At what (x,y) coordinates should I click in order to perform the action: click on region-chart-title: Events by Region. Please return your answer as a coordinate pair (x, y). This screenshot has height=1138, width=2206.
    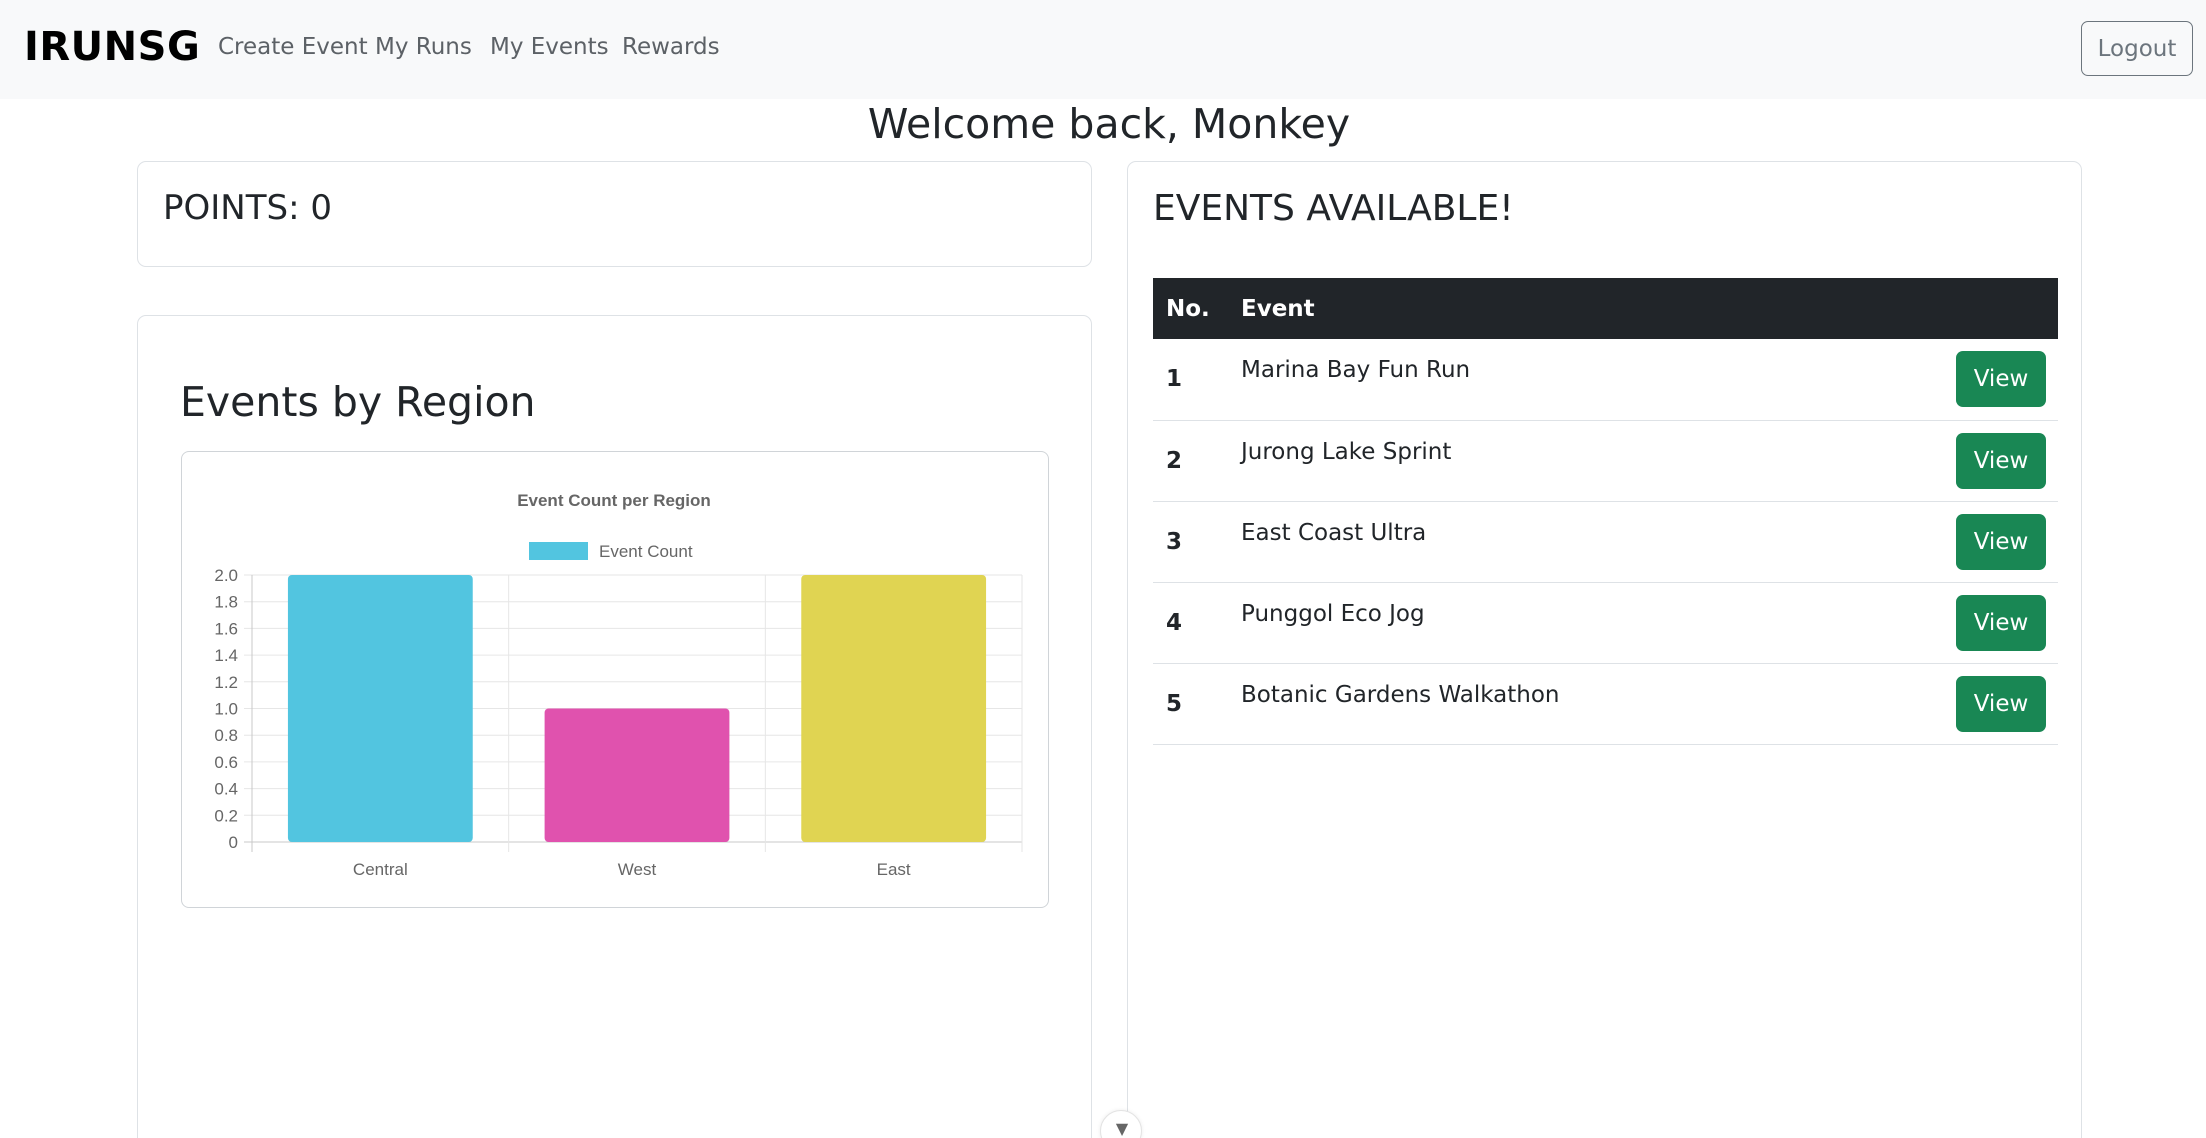
    Looking at the image, I should click on (358, 402).